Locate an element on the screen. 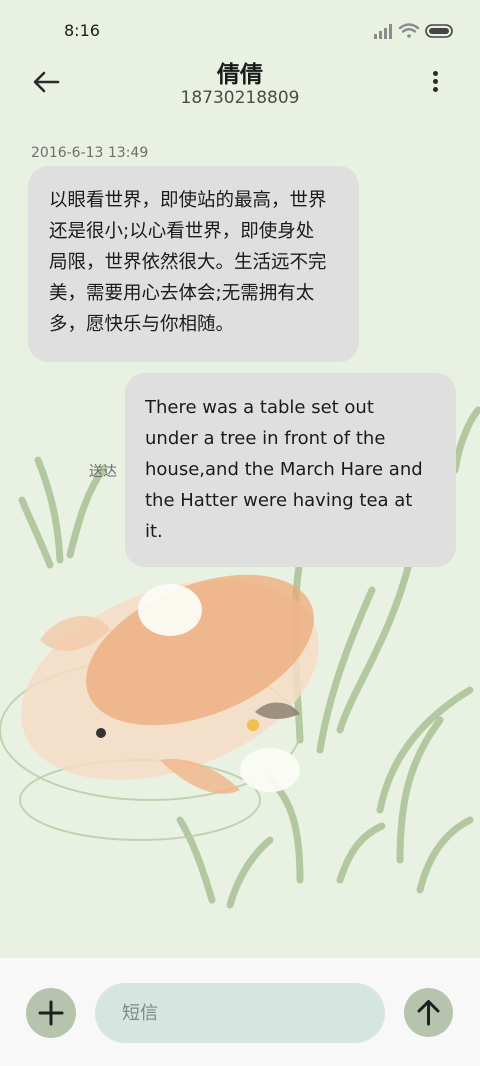 This screenshot has width=480, height=1066. message-line: 还是很小;以心看世界，即使身处 is located at coordinates (182, 231).